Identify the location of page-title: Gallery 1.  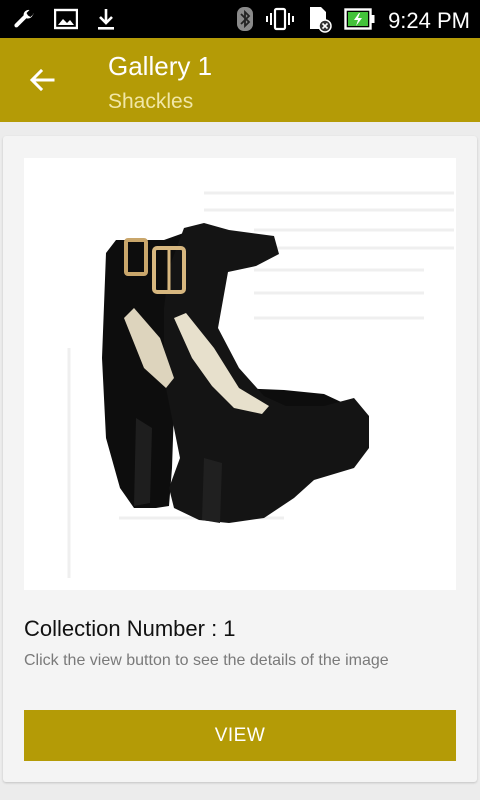
(160, 66).